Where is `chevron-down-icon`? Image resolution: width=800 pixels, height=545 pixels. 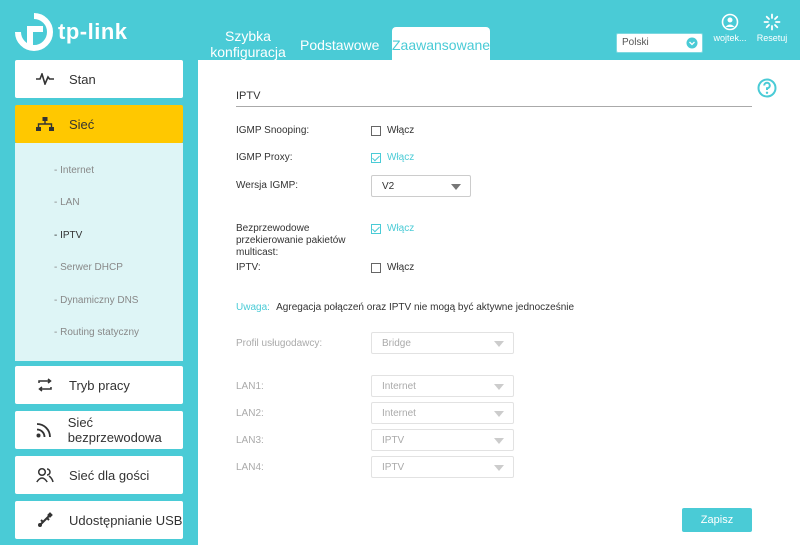 chevron-down-icon is located at coordinates (692, 43).